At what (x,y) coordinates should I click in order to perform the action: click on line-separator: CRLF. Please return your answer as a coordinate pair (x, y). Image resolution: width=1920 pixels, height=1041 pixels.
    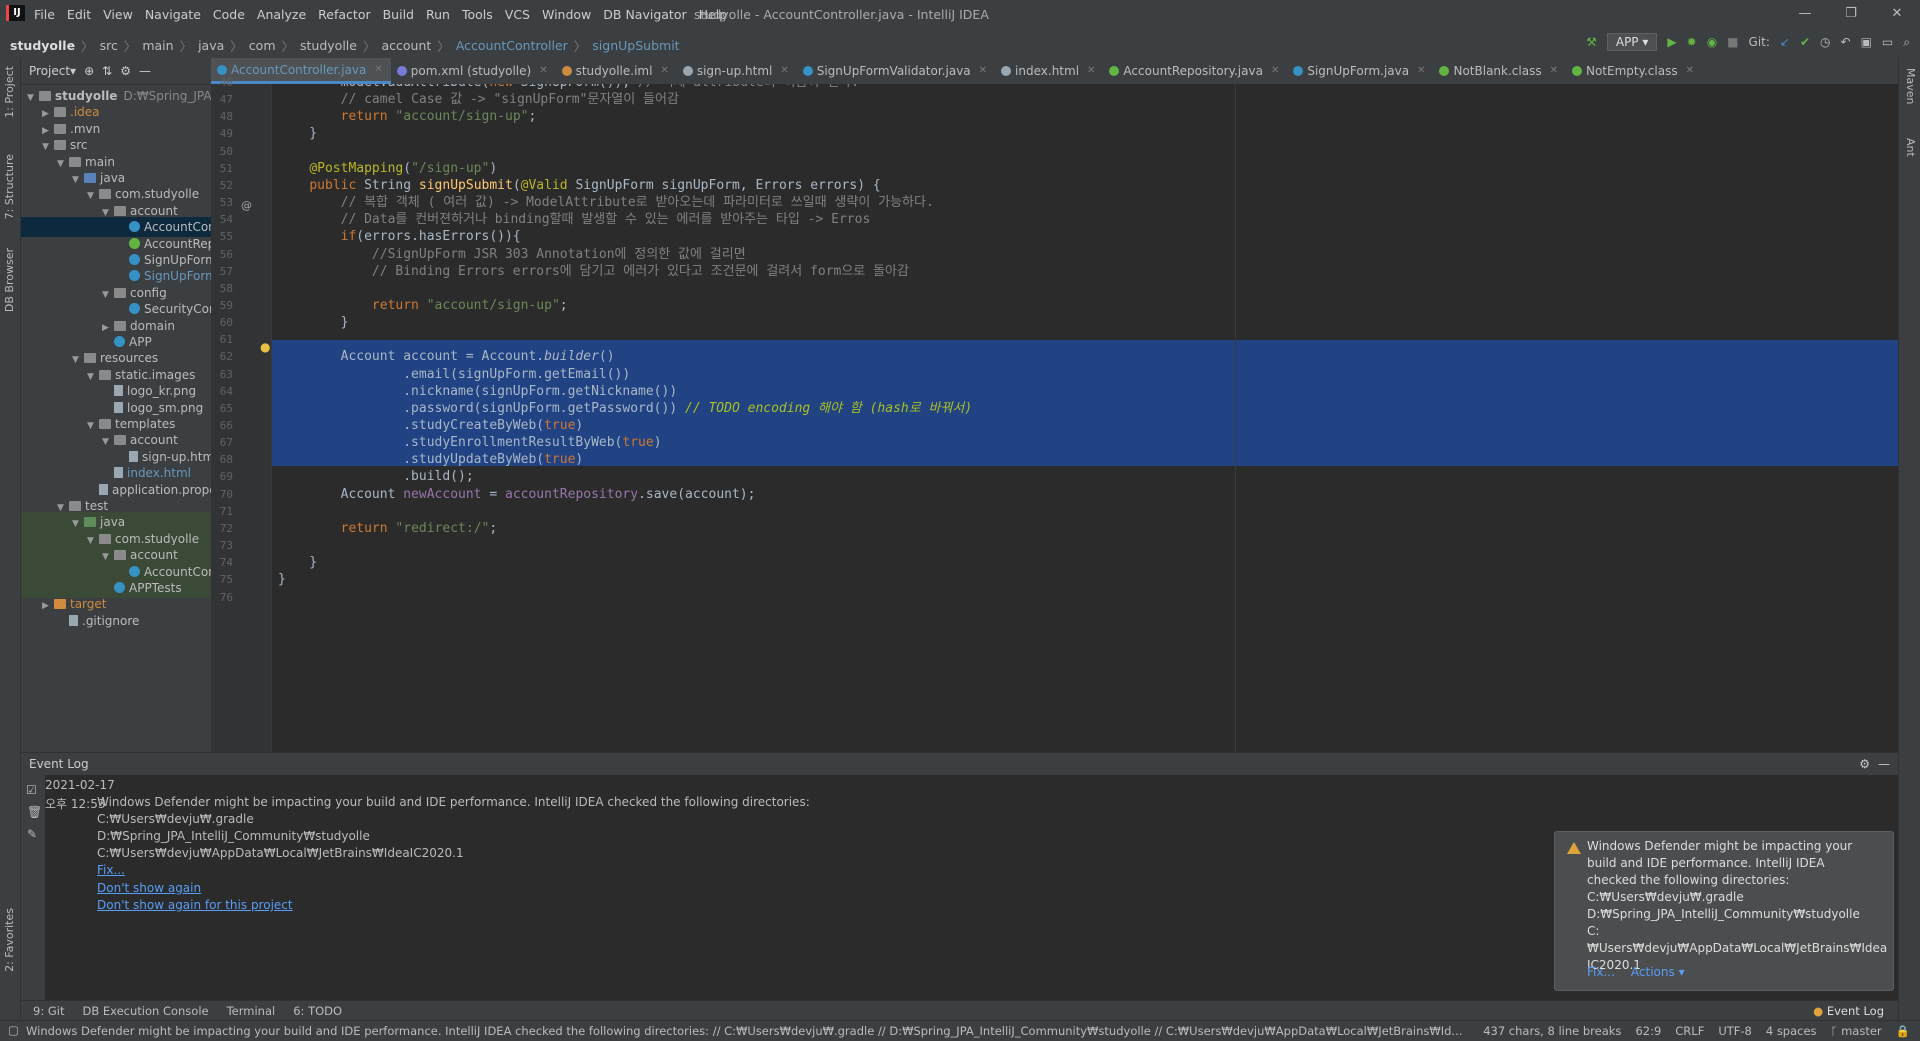
    Looking at the image, I should click on (1689, 1031).